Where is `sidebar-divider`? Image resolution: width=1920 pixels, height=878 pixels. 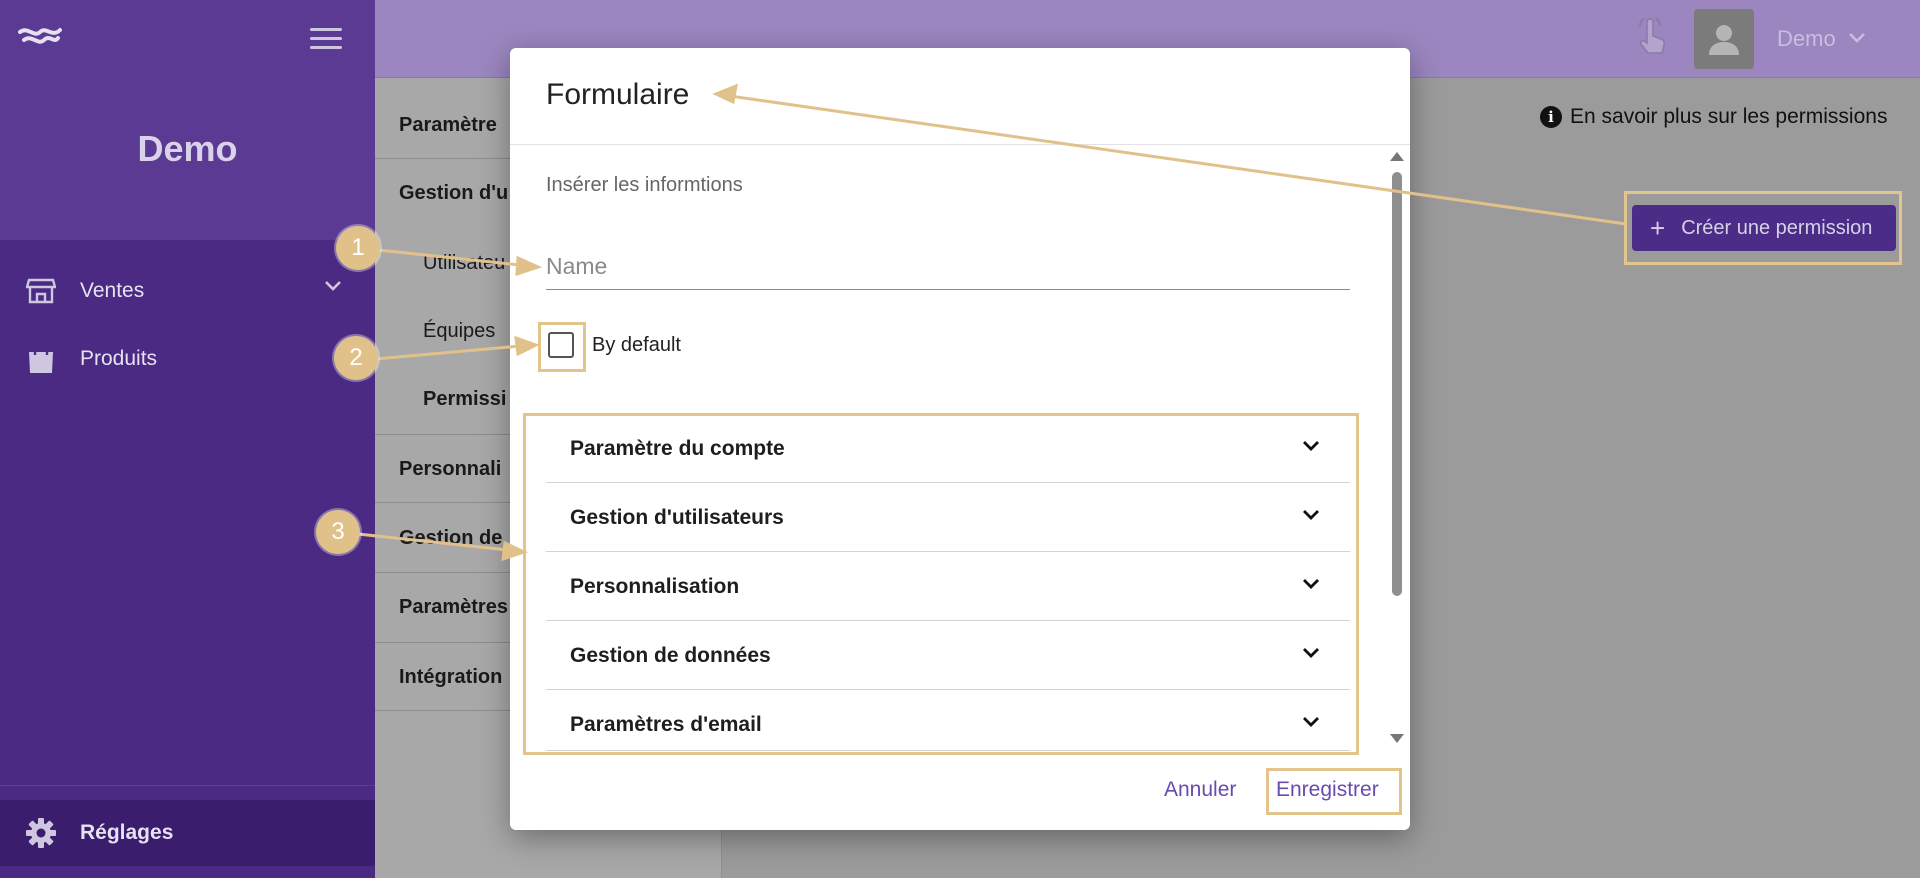 sidebar-divider is located at coordinates (187, 785).